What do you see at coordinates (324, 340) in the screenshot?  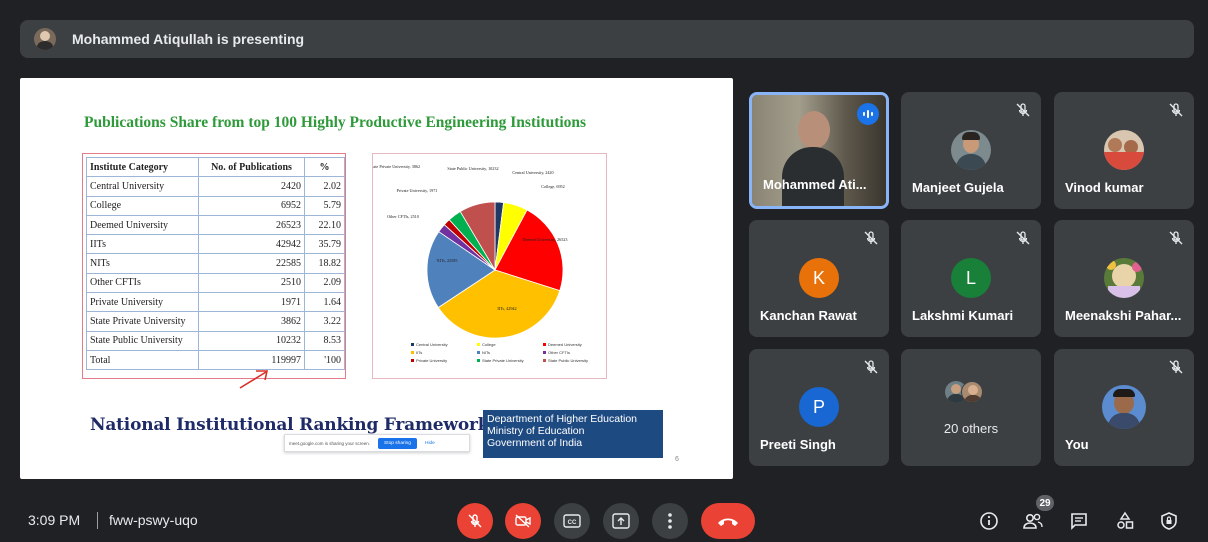 I see `table-cell: 8.53` at bounding box center [324, 340].